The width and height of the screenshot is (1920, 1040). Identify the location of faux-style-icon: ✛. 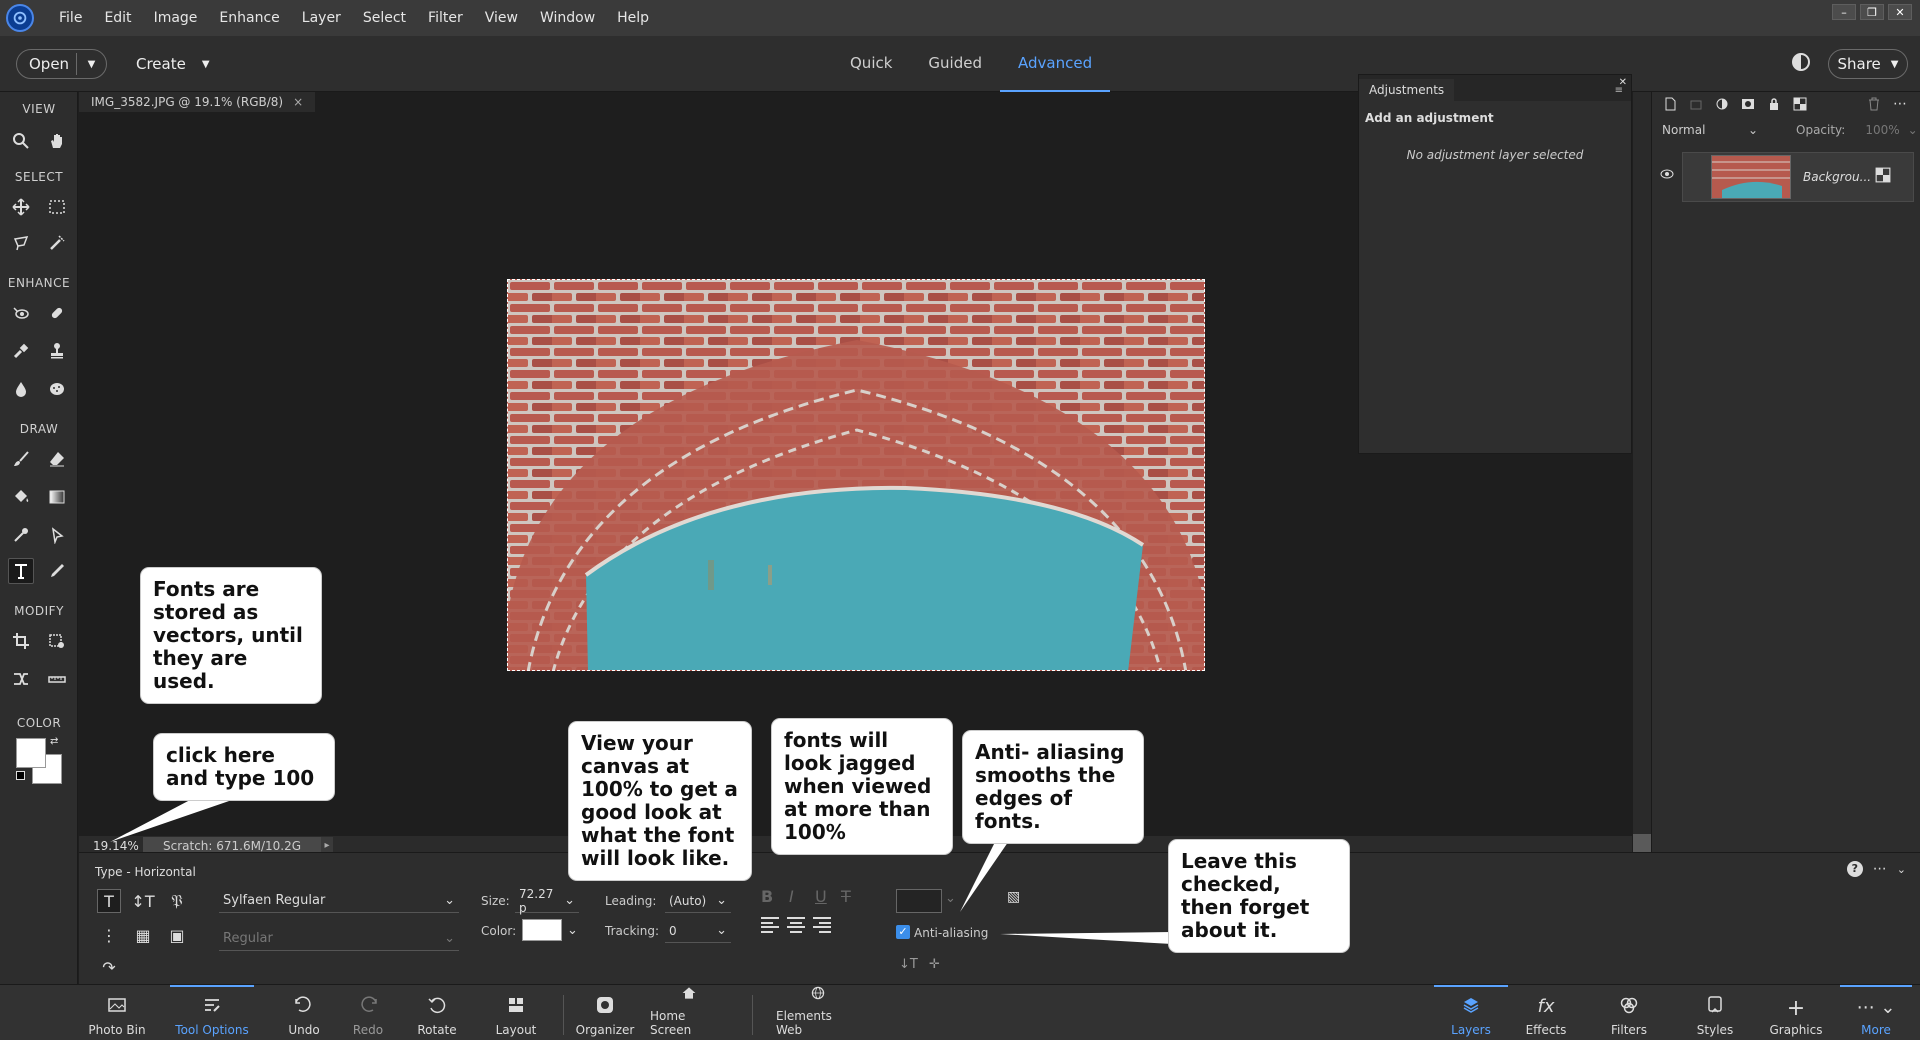
(934, 964).